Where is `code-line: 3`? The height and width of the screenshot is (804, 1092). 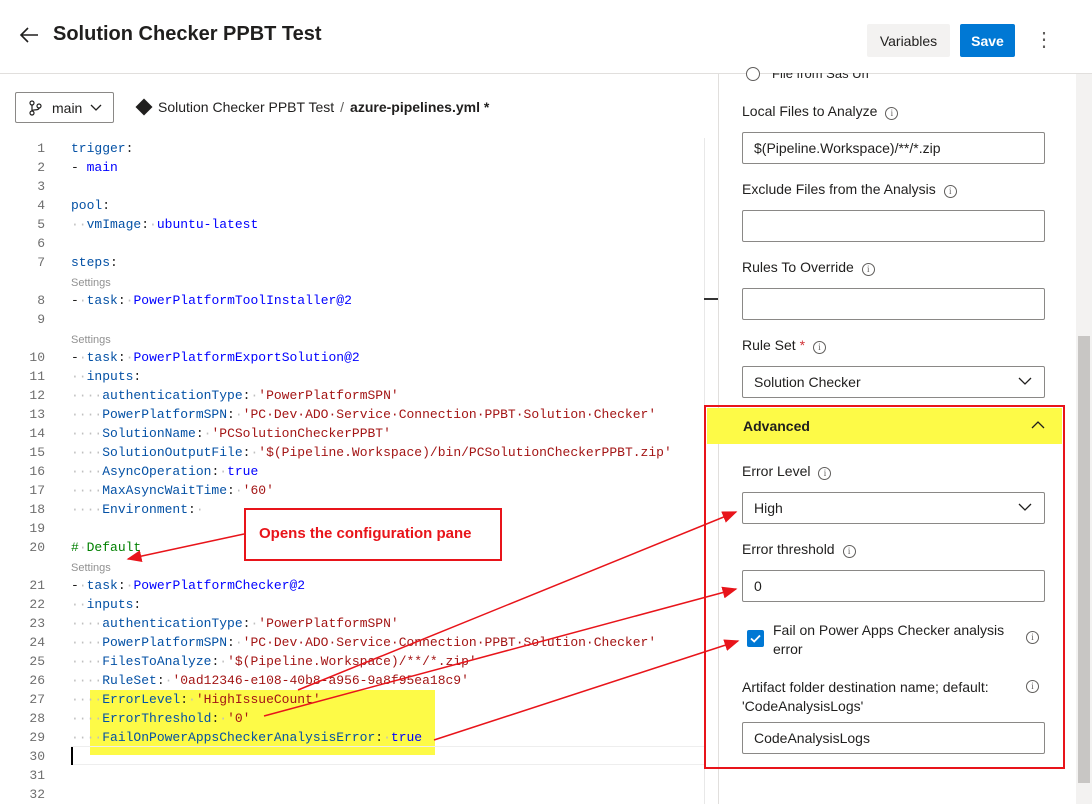 code-line: 3 is located at coordinates (357, 186).